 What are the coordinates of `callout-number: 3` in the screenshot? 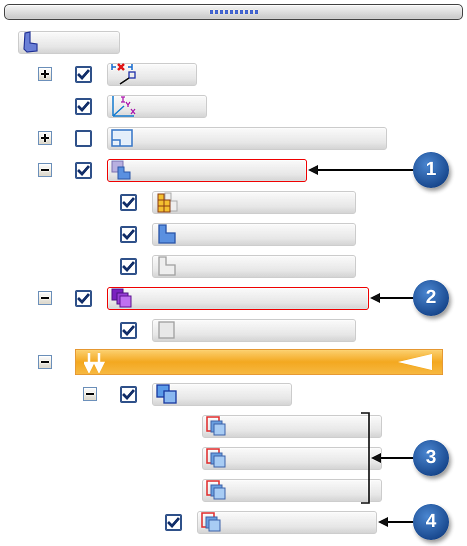 It's located at (431, 458).